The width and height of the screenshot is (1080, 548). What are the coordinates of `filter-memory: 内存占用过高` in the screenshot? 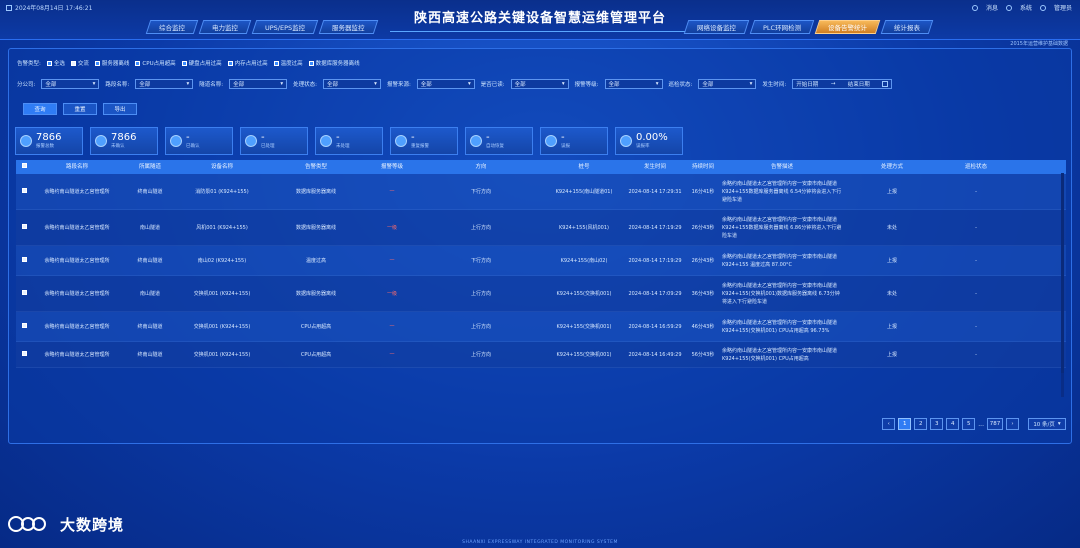 It's located at (247, 63).